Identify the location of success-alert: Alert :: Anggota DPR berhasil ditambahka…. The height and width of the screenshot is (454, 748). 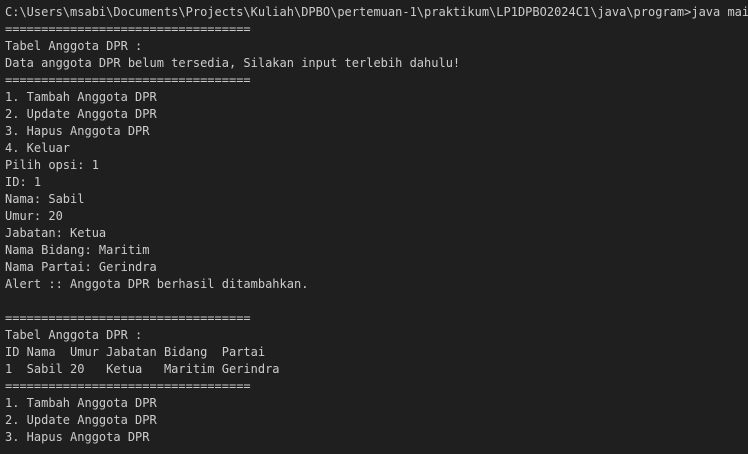
(157, 284).